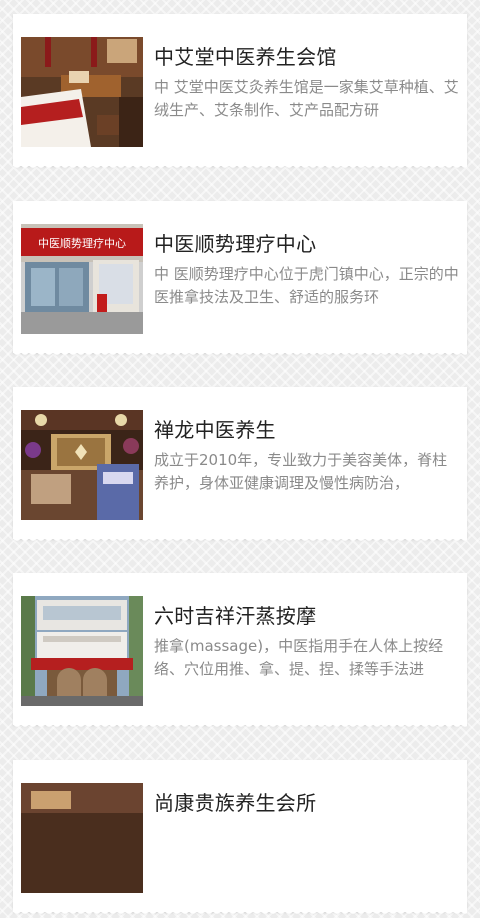  What do you see at coordinates (306, 98) in the screenshot?
I see `venue-description: 中 艾堂中医艾灸养生馆是一家集艾草种植、艾绒生产、艾条制作、艾产品配方研` at bounding box center [306, 98].